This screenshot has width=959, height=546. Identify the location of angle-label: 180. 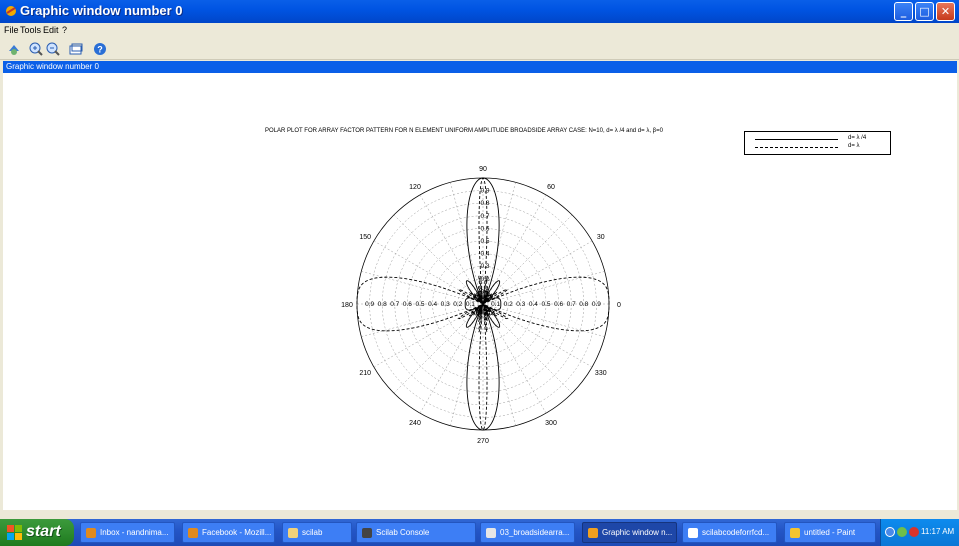
(347, 305).